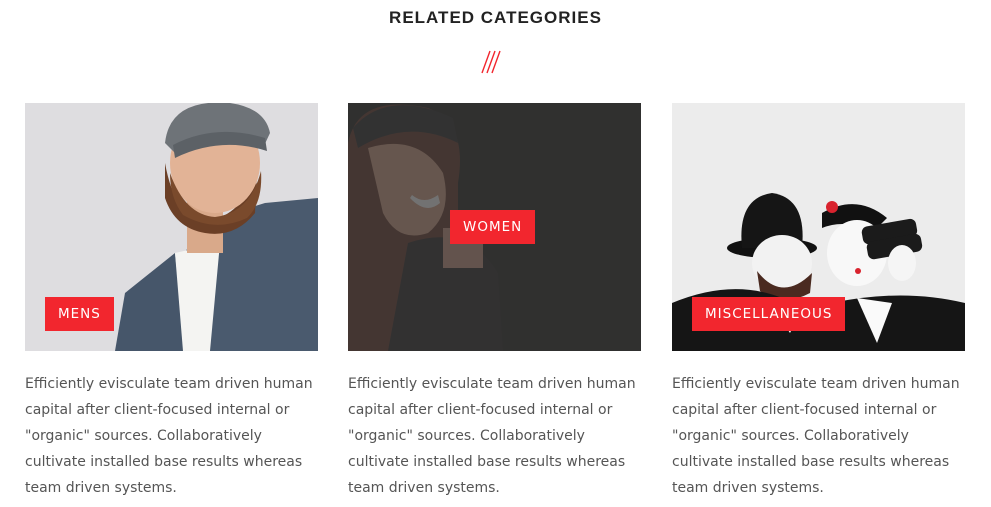  What do you see at coordinates (491, 62) in the screenshot?
I see `slash-divider-icon` at bounding box center [491, 62].